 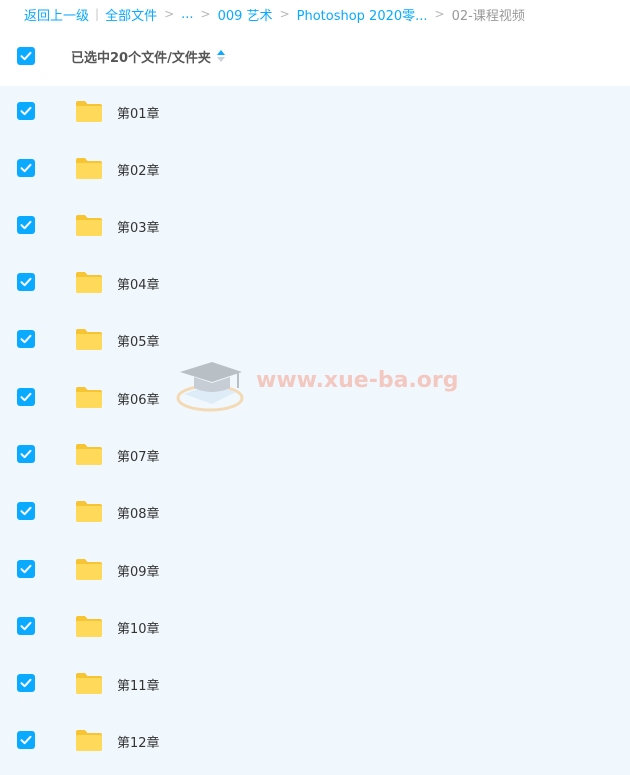 I want to click on breadcrumb-all-files: 全部文件, so click(x=131, y=14).